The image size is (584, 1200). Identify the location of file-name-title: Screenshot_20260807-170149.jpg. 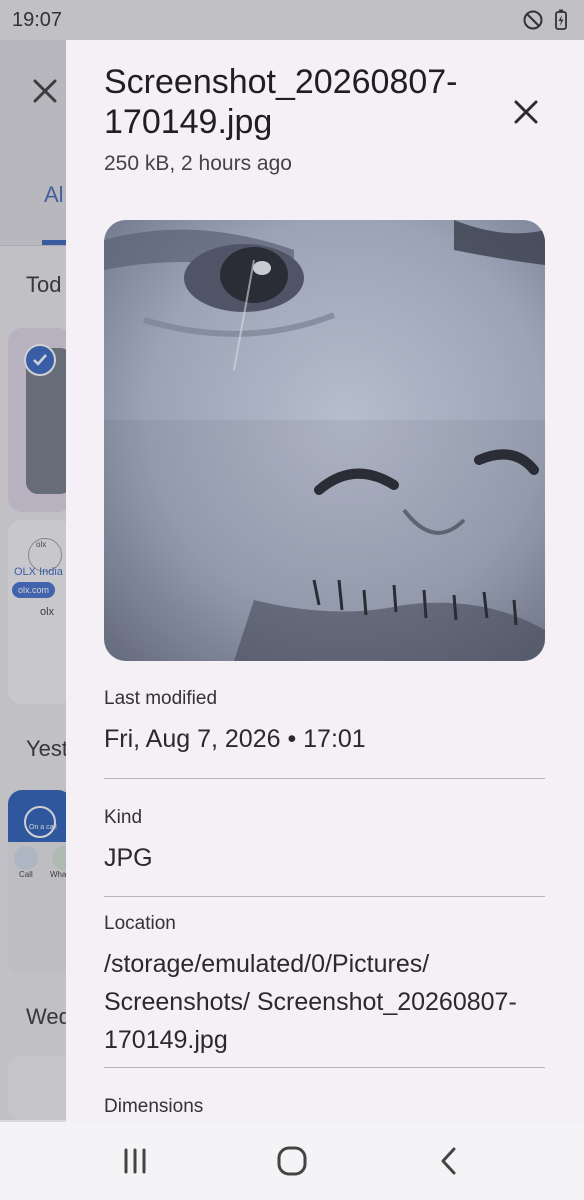
(281, 102).